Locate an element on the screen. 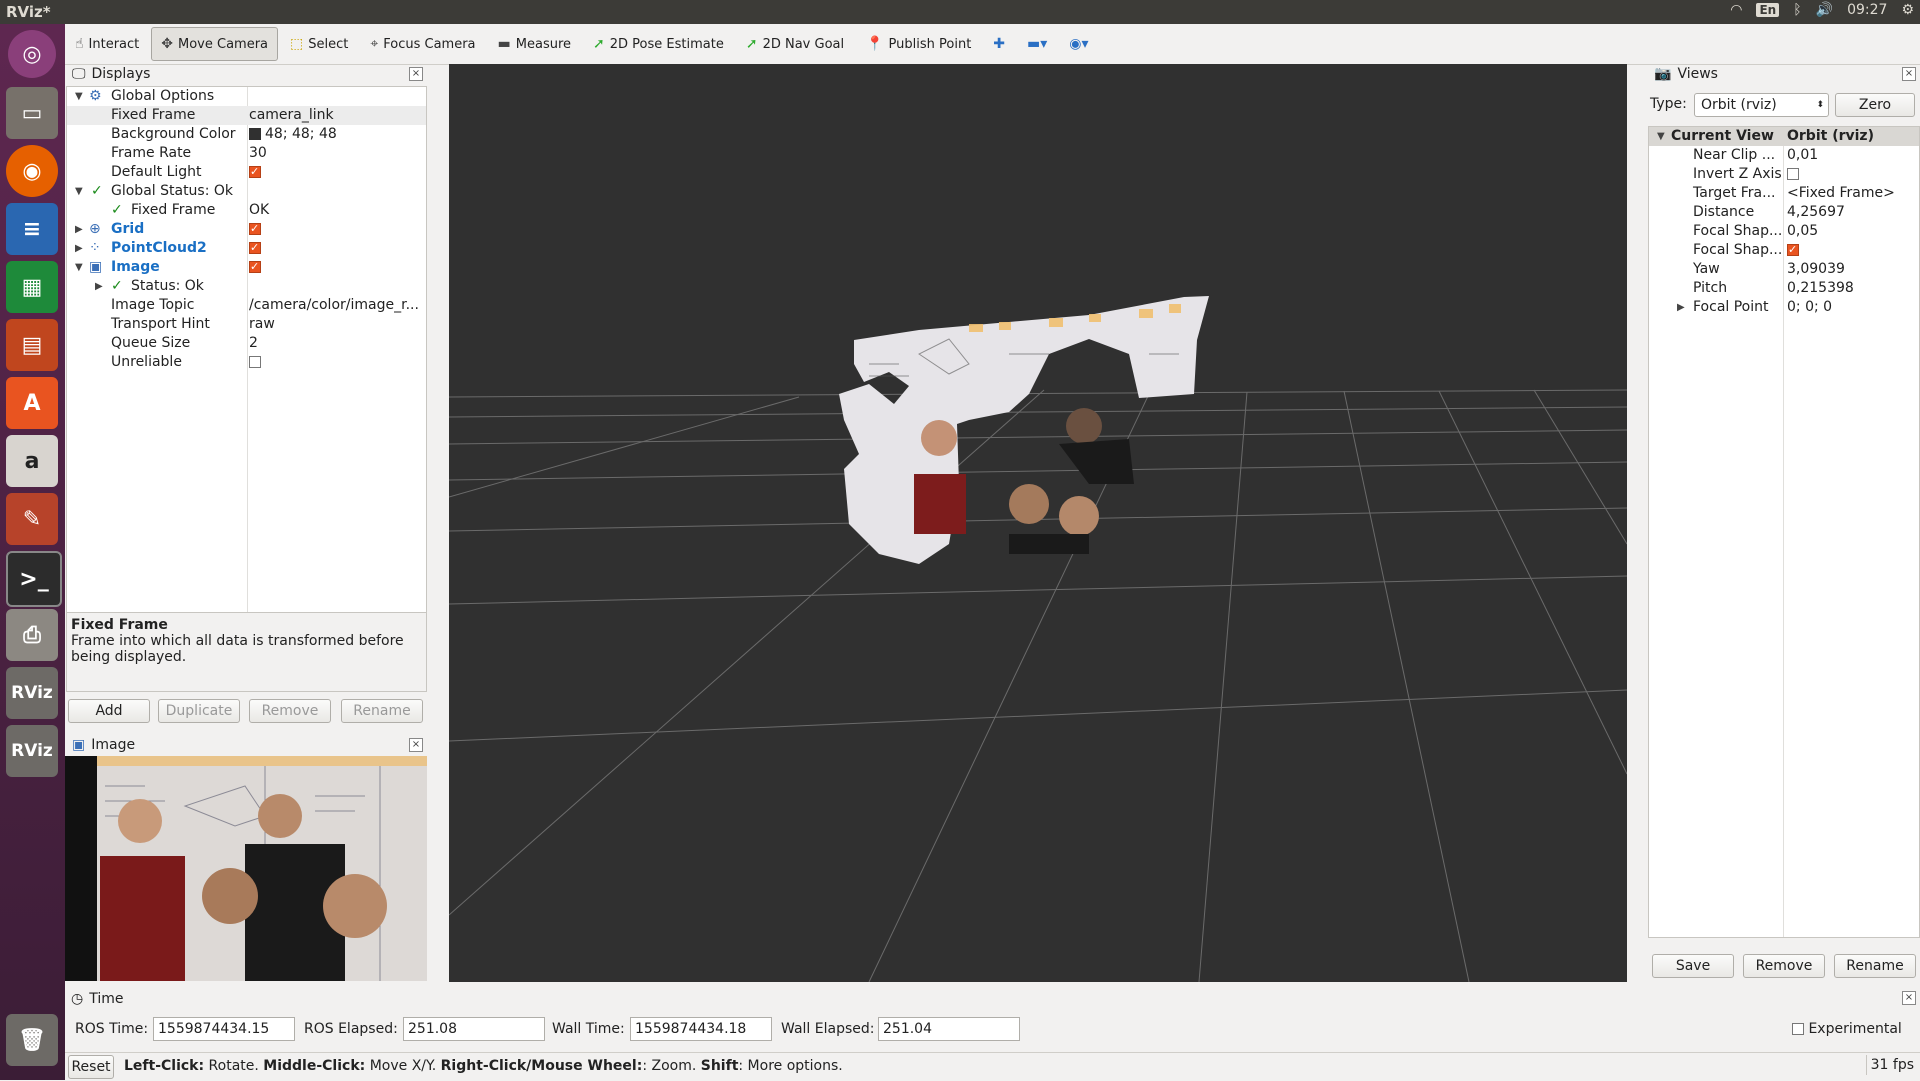 Image resolution: width=1920 pixels, height=1081 pixels. row-value: 0,05 is located at coordinates (1802, 231).